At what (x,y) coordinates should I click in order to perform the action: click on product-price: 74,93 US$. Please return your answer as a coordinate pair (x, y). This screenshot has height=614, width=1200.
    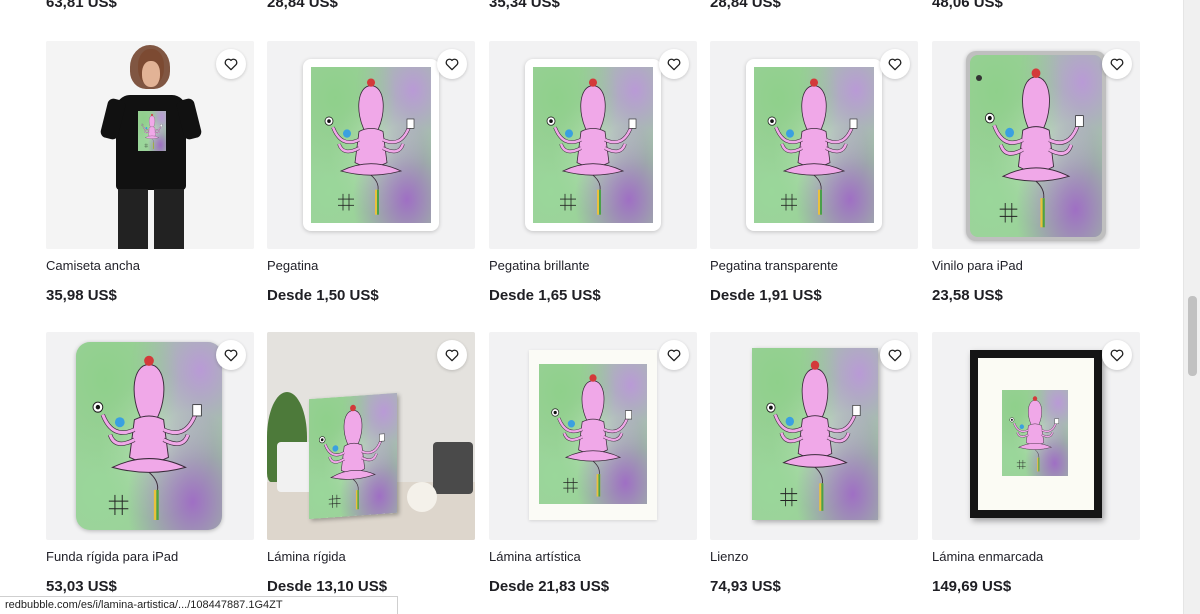
    Looking at the image, I should click on (745, 586).